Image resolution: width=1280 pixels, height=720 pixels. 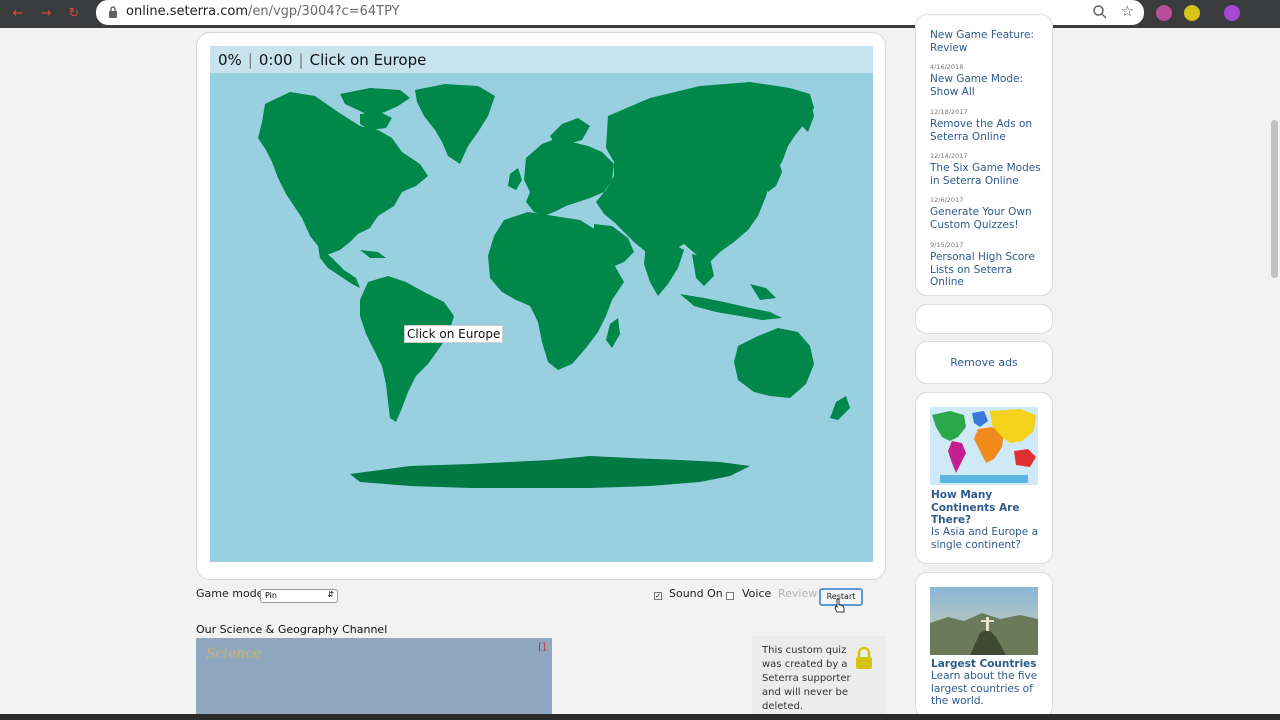 What do you see at coordinates (113, 12) in the screenshot?
I see `lock-icon` at bounding box center [113, 12].